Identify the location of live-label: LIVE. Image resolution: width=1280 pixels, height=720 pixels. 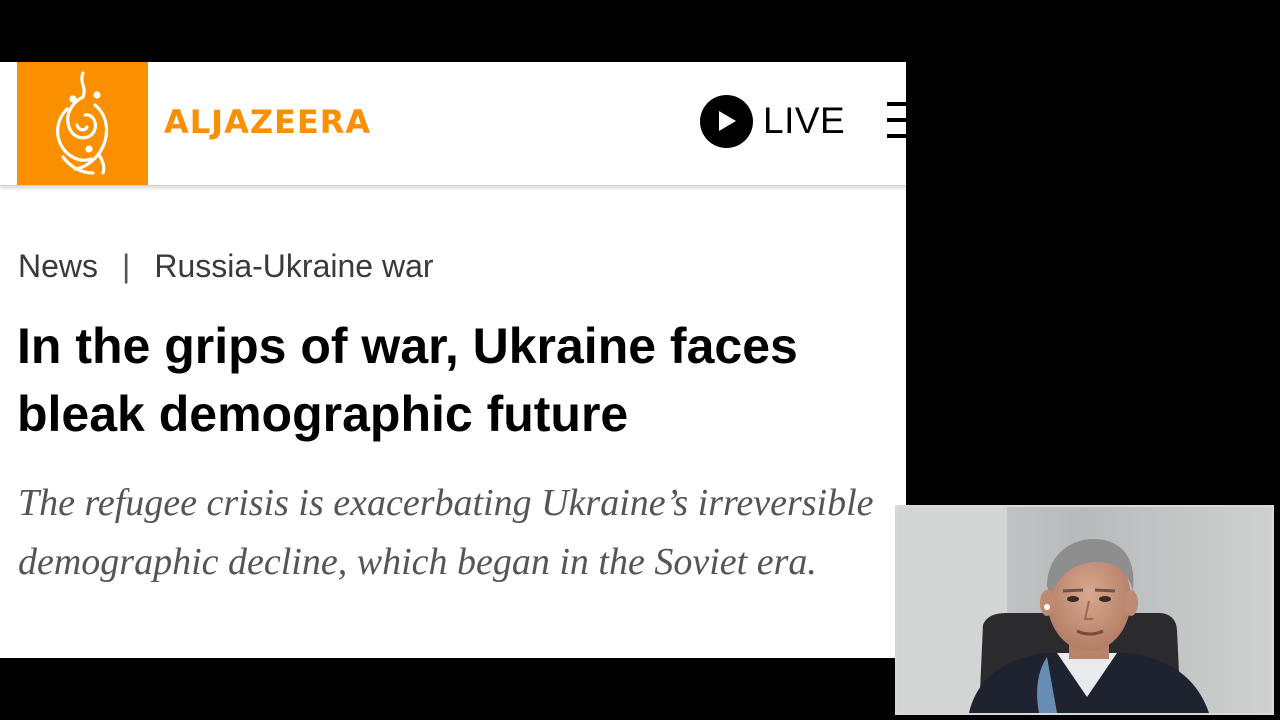
(804, 120).